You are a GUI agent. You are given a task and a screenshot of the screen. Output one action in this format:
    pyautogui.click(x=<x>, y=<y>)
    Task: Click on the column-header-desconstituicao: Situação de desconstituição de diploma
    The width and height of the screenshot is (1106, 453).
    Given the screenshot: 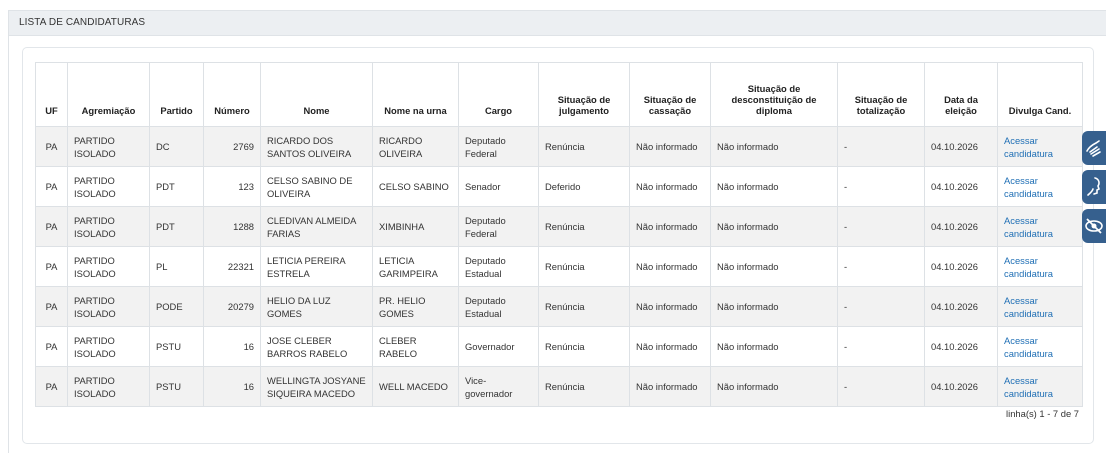 What is the action you would take?
    pyautogui.click(x=774, y=94)
    